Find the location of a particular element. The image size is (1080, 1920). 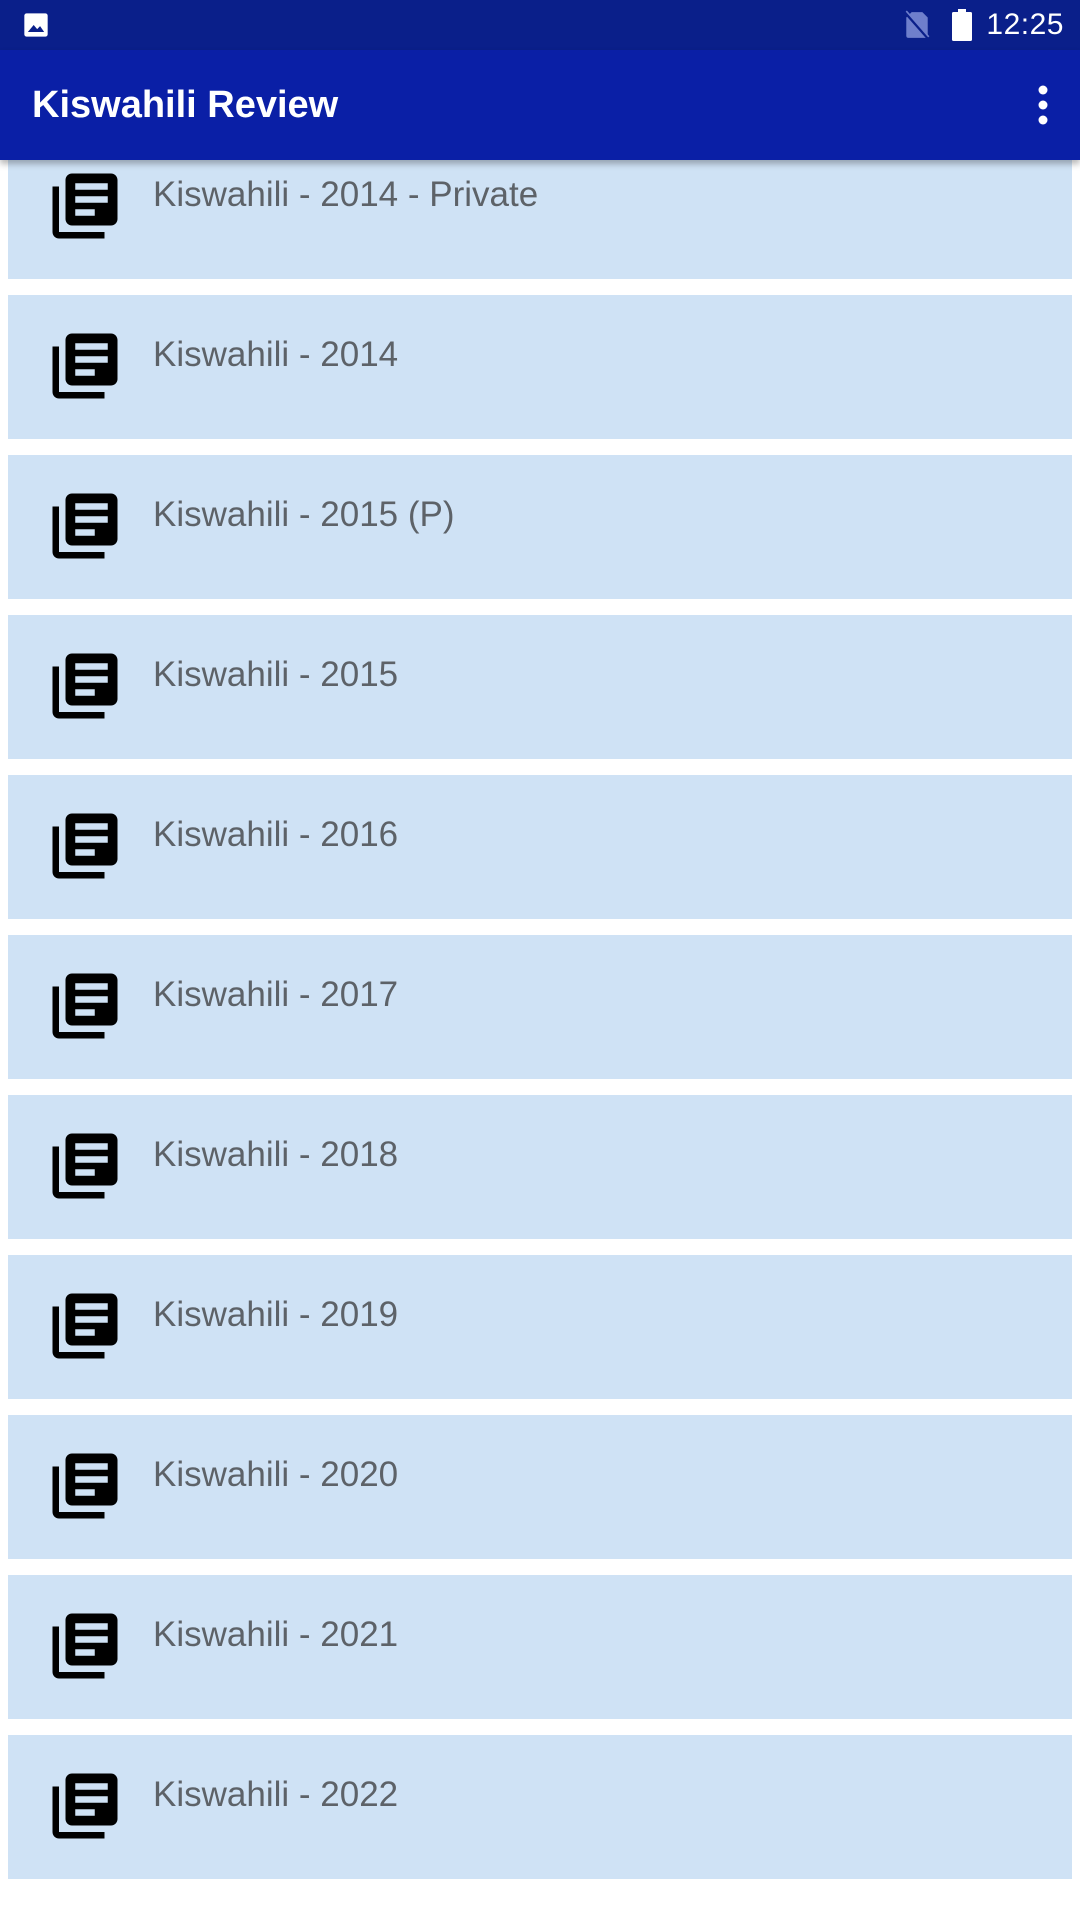

list-item: Kiswahili - 2014 is located at coordinates (540, 367).